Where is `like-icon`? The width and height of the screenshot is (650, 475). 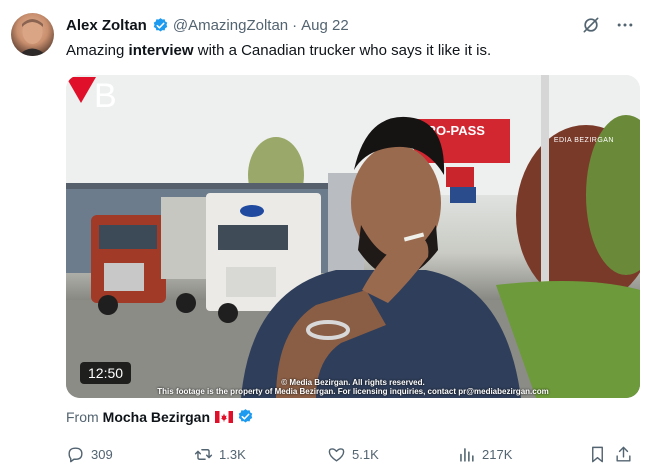
like-icon is located at coordinates (336, 454).